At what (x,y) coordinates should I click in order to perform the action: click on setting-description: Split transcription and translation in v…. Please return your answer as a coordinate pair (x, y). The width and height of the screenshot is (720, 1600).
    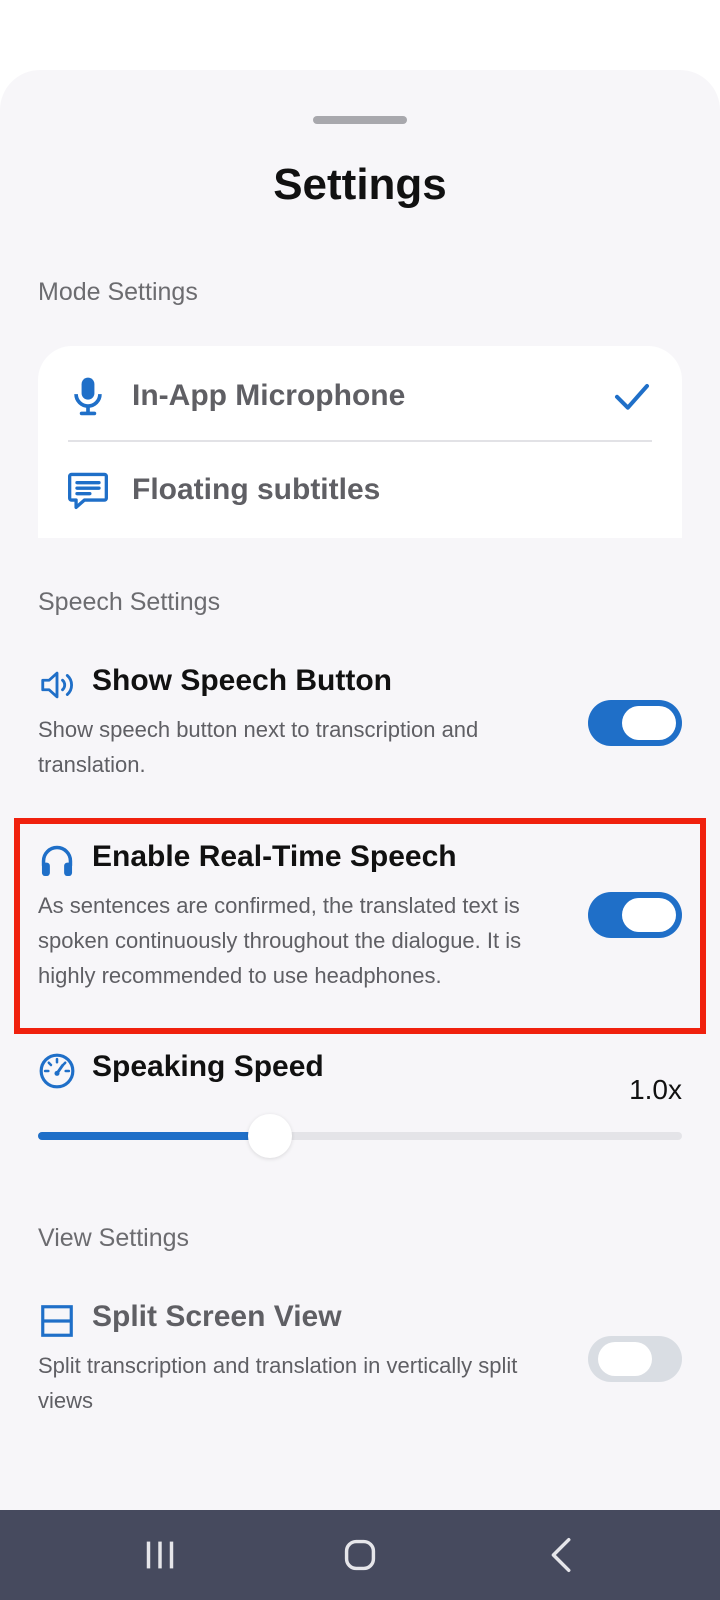
    Looking at the image, I should click on (278, 1383).